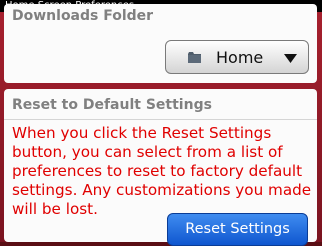 The height and width of the screenshot is (246, 322). I want to click on section-divider, so click(160, 119).